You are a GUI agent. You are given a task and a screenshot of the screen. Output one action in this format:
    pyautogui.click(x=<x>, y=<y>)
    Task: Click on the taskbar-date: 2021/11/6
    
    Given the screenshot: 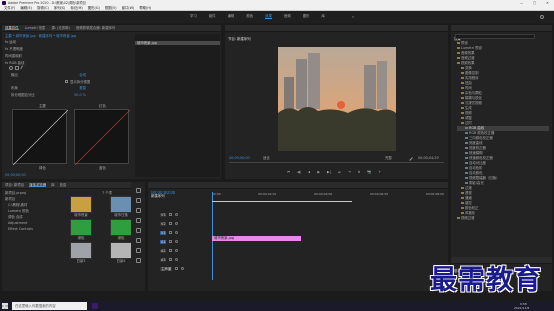 What is the action you would take?
    pyautogui.click(x=521, y=308)
    